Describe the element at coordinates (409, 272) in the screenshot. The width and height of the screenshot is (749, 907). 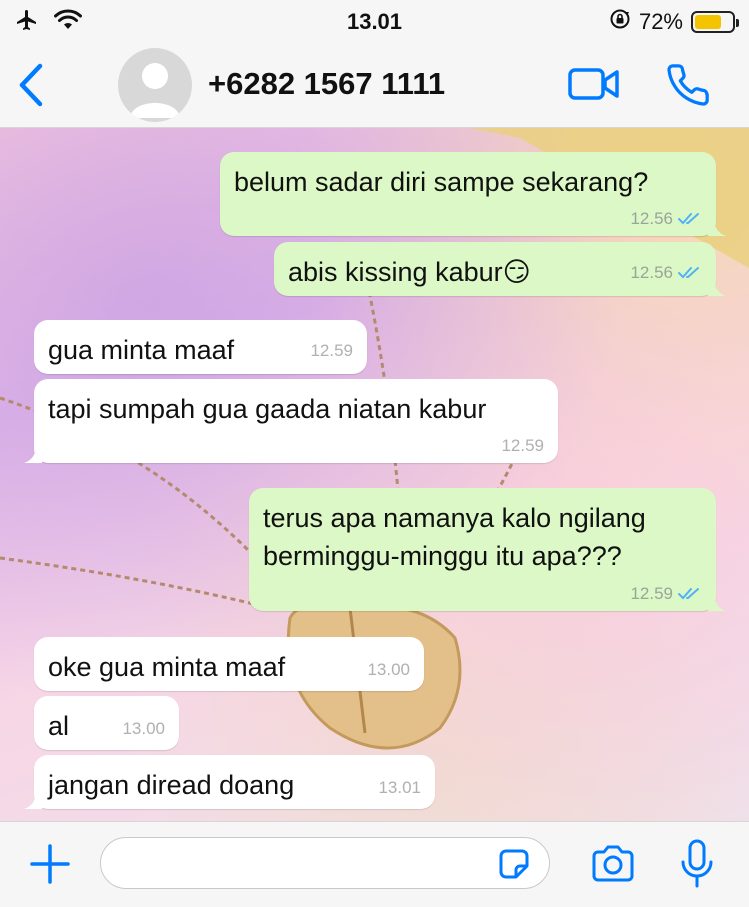
I see `message-text: abis kissing kabur😏` at that location.